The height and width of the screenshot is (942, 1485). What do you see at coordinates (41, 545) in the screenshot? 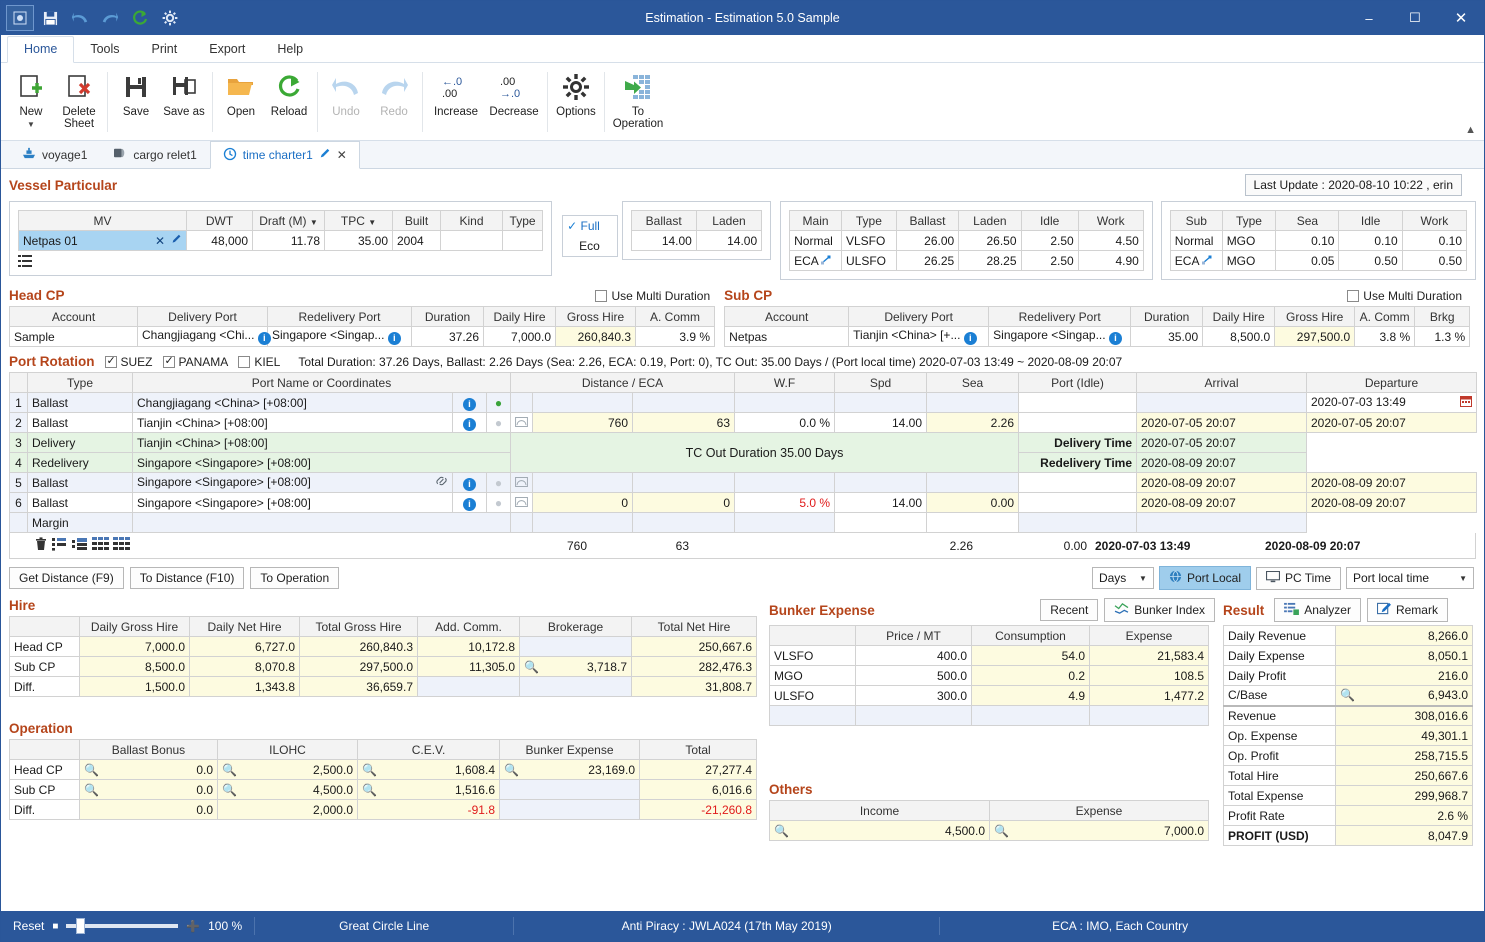
I see `delete-row-icon` at bounding box center [41, 545].